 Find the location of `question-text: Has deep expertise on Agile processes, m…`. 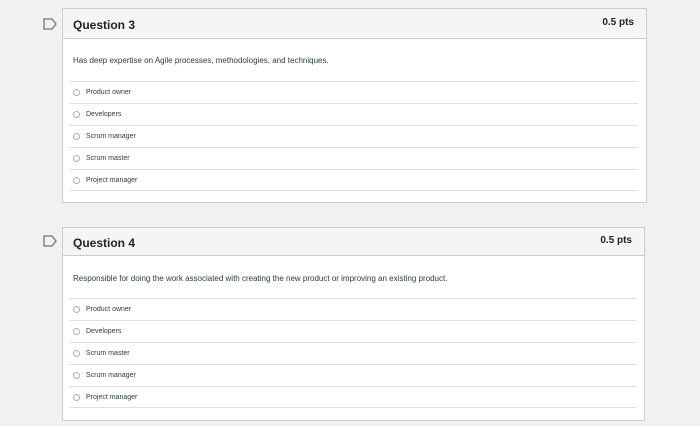

question-text: Has deep expertise on Agile processes, m… is located at coordinates (201, 60).